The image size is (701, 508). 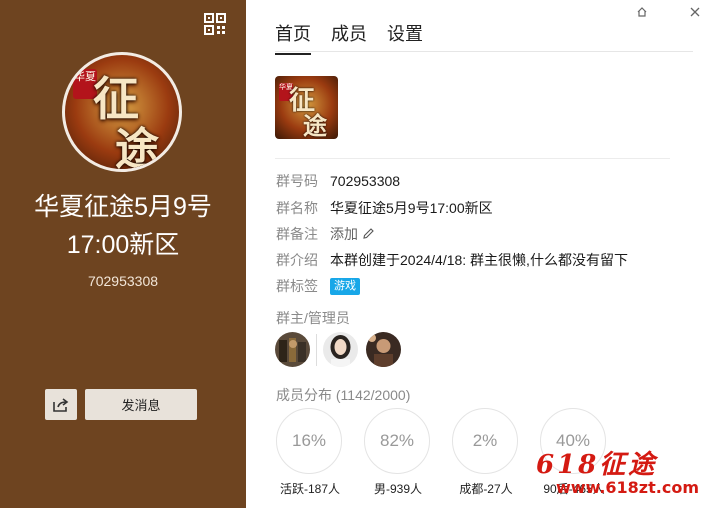 What do you see at coordinates (297, 181) in the screenshot?
I see `group-id-label: 群号码` at bounding box center [297, 181].